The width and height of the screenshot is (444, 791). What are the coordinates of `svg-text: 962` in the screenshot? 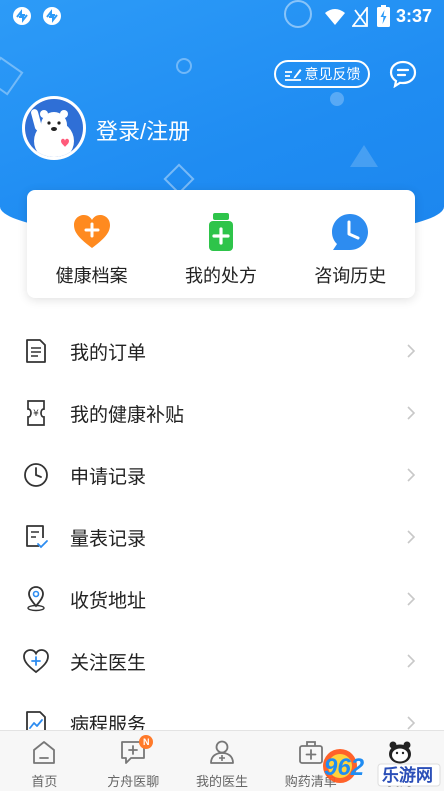 It's located at (344, 767).